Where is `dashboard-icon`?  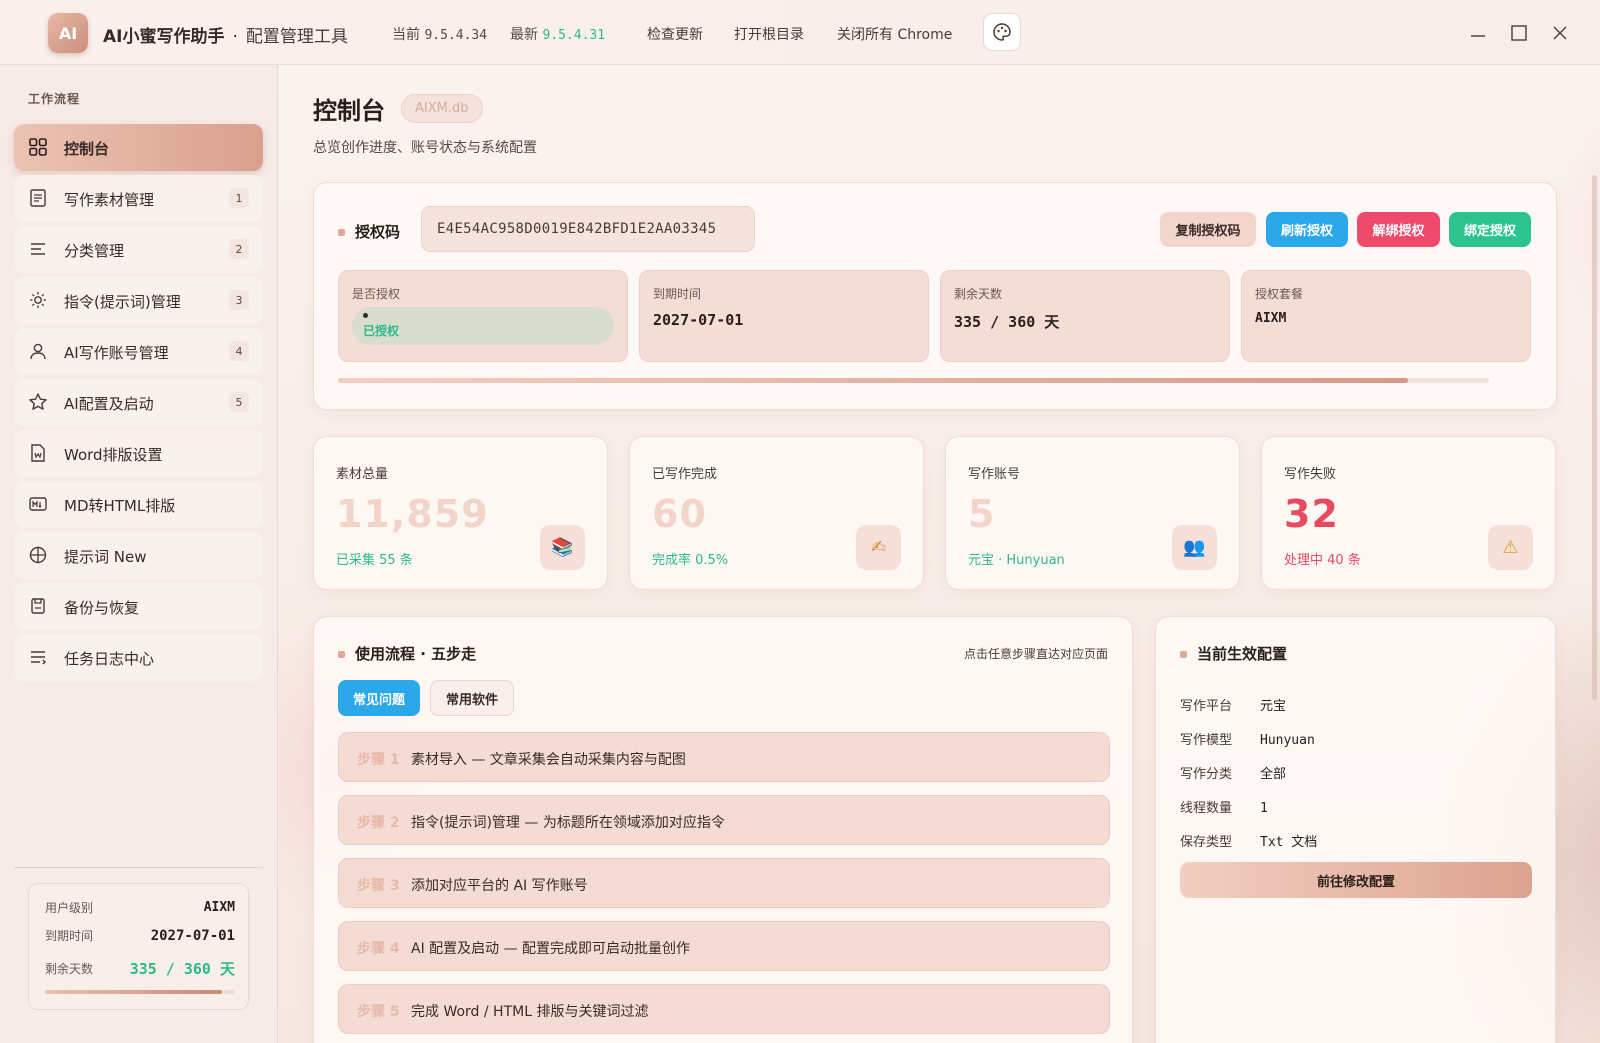 dashboard-icon is located at coordinates (38, 147).